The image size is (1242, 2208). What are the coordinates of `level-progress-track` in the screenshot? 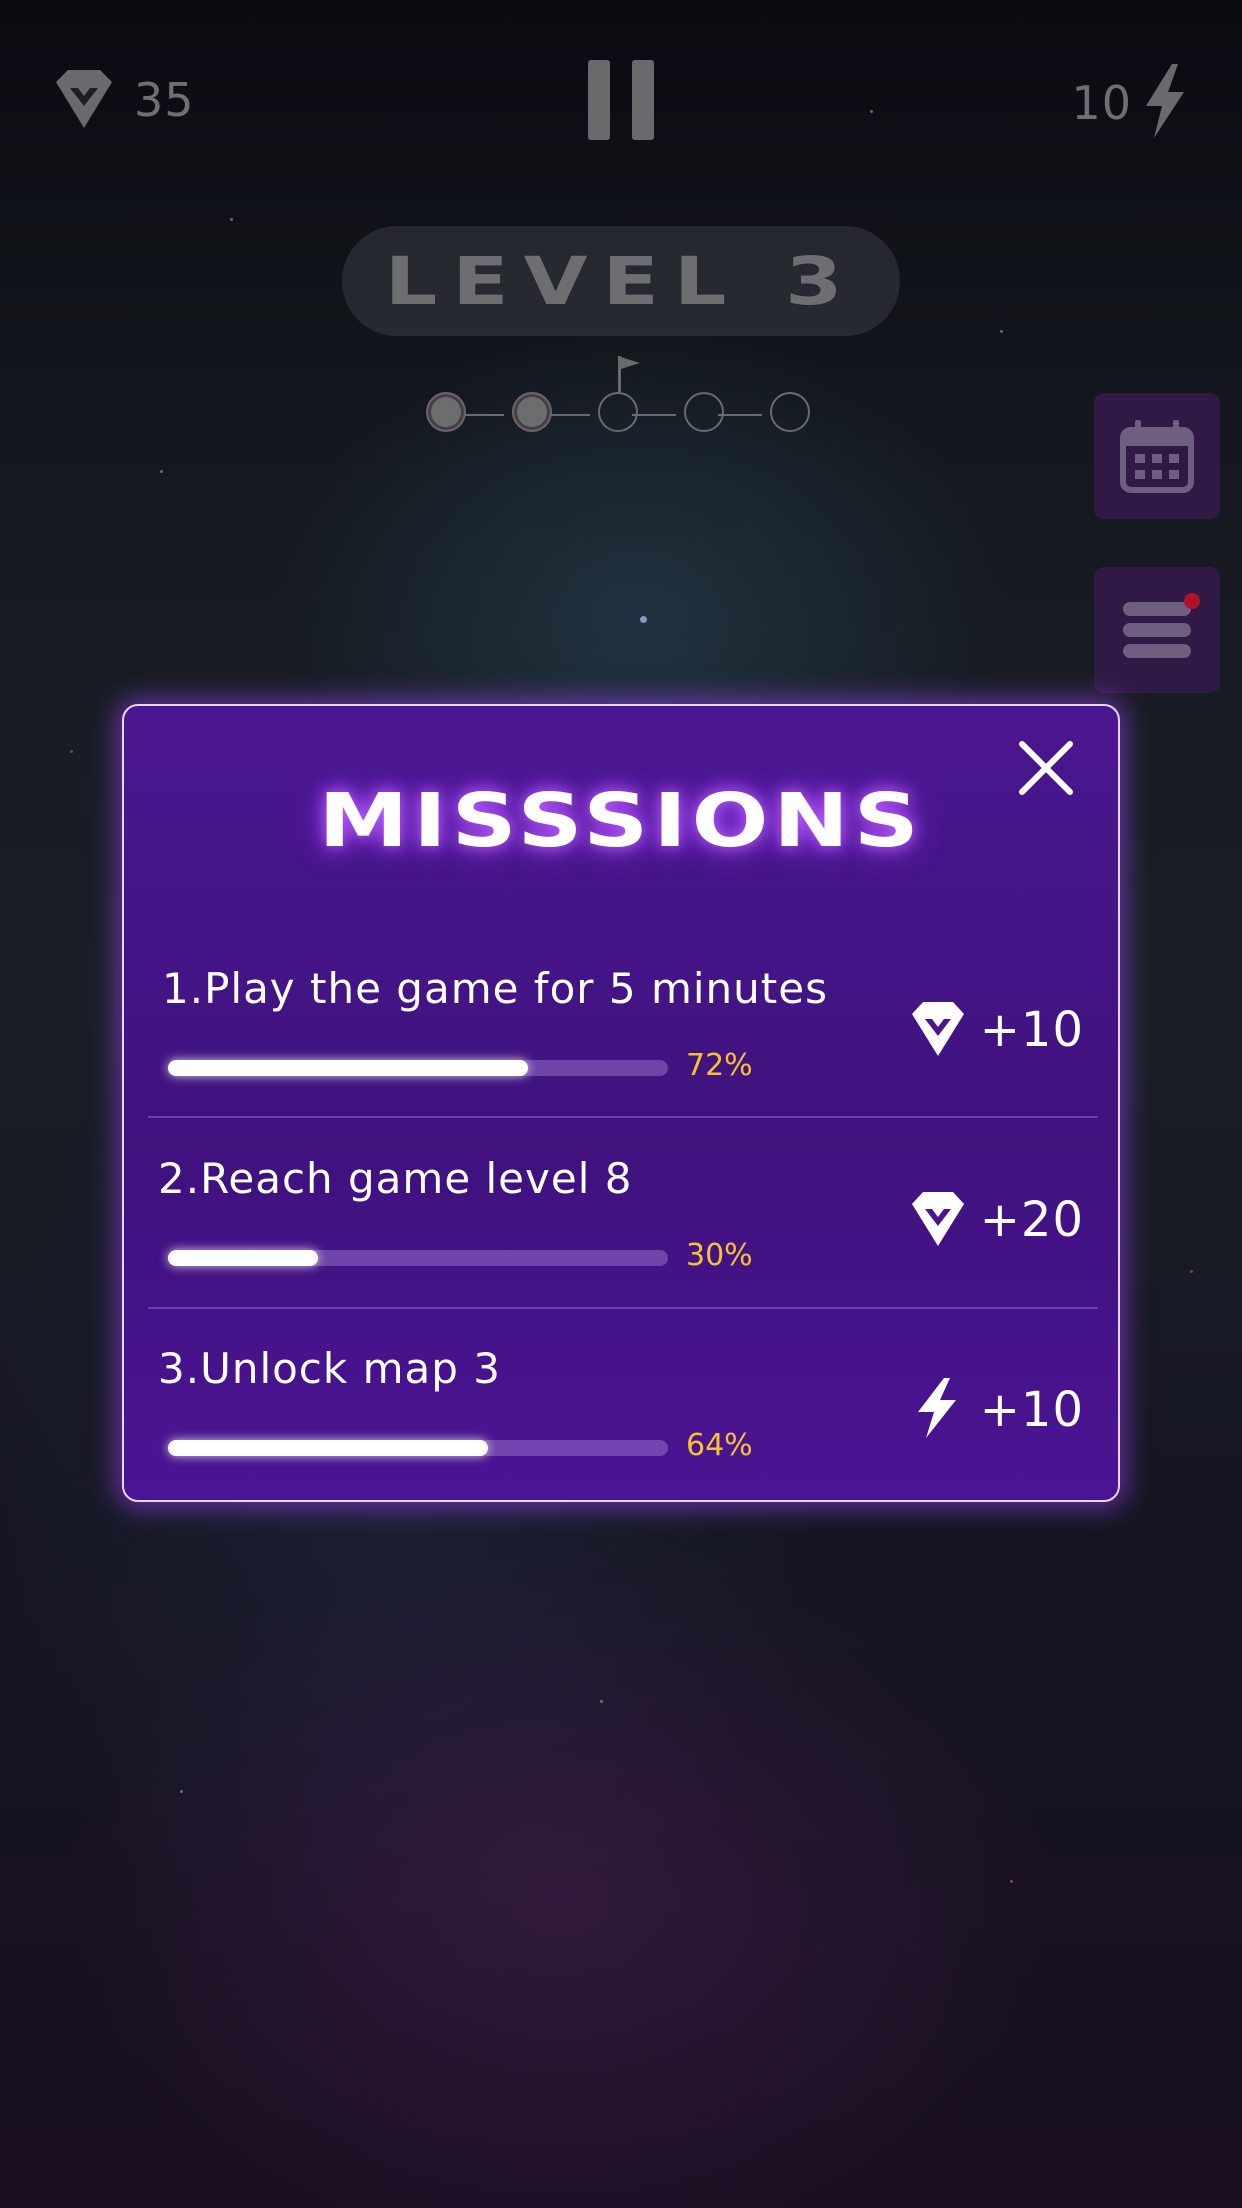 It's located at (620, 398).